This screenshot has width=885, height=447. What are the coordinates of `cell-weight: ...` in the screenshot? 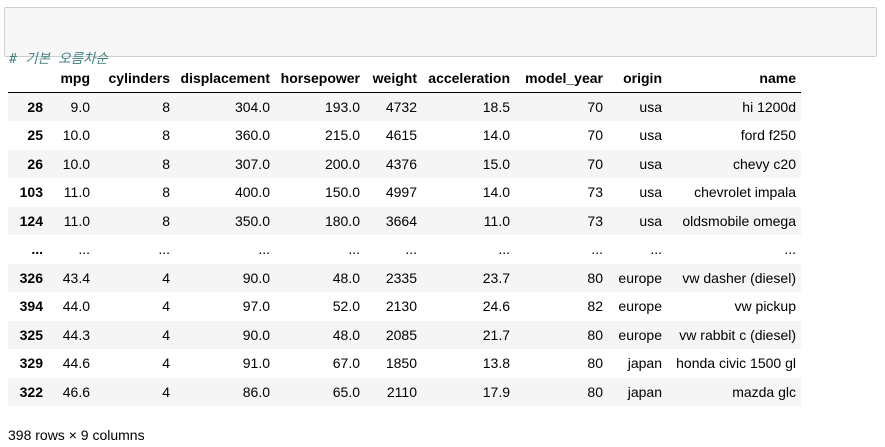 It's located at (411, 249).